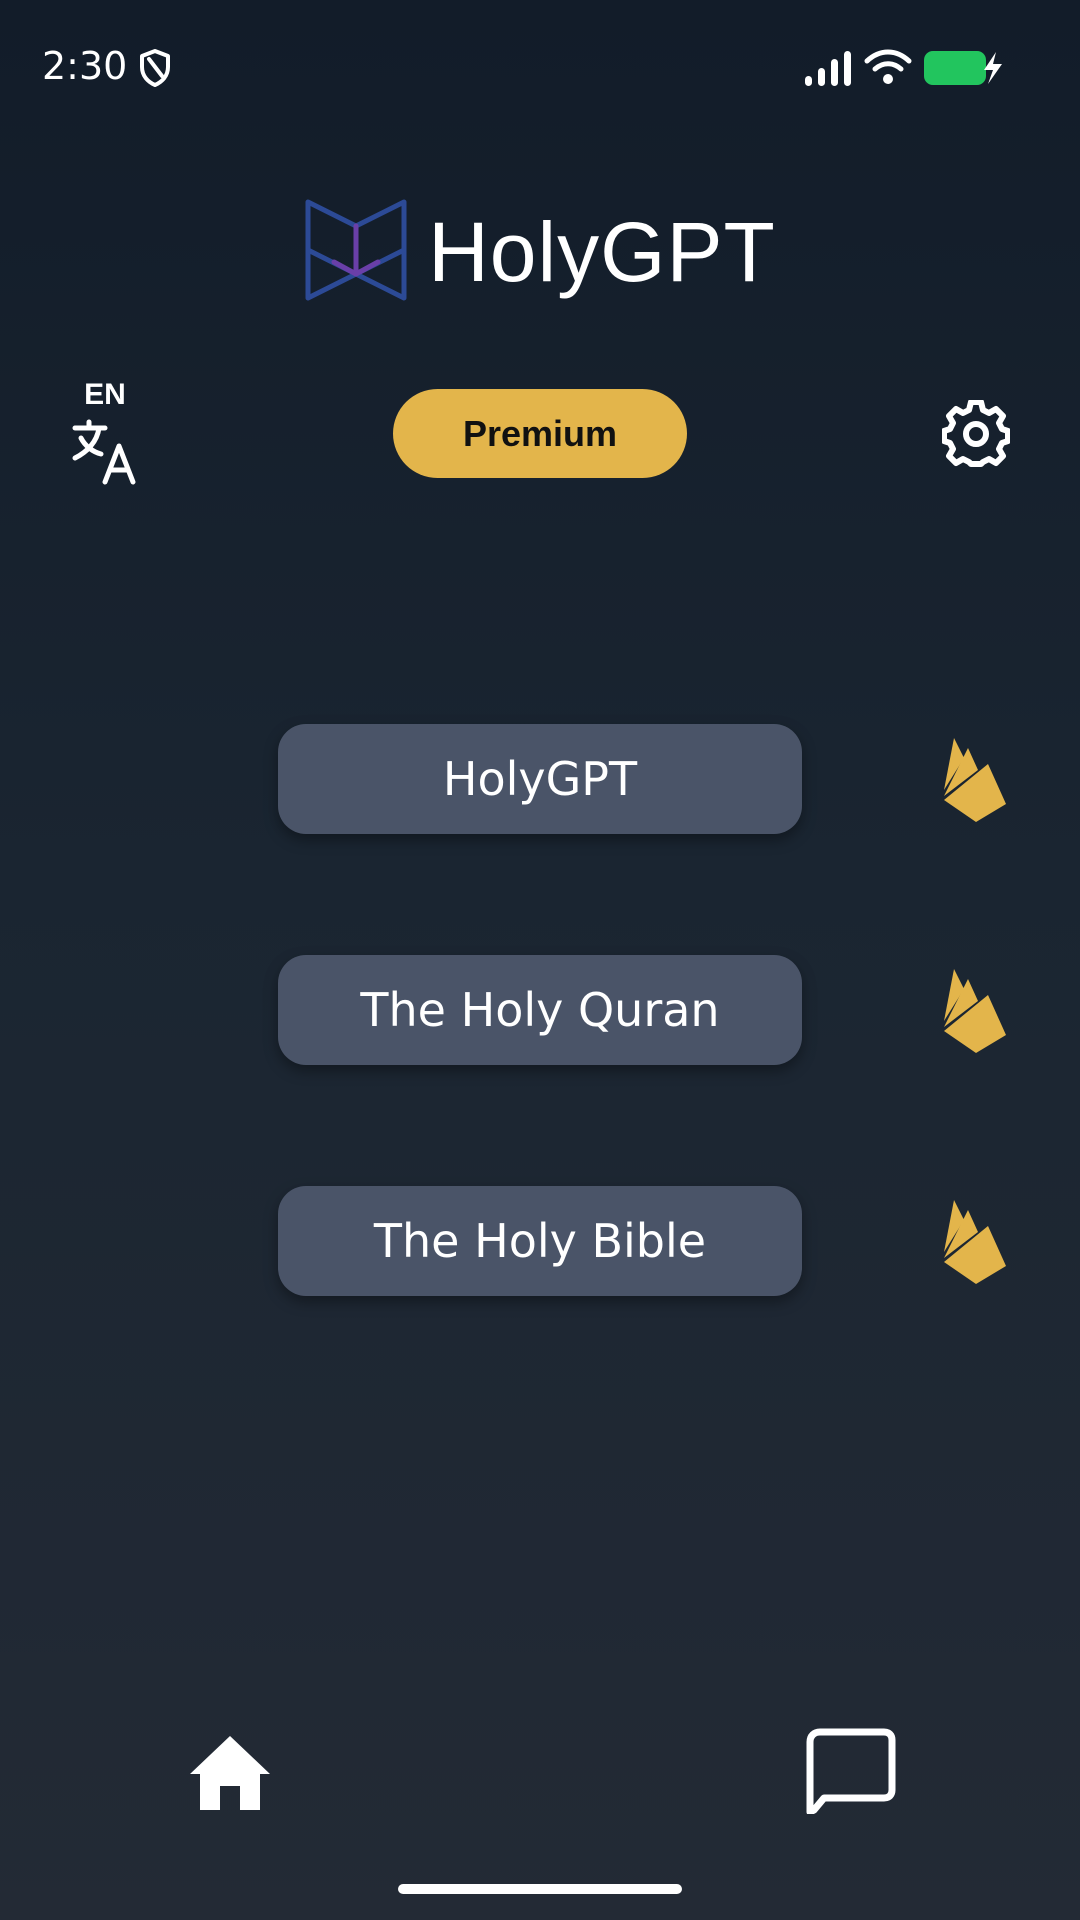  I want to click on battery-charging-icon, so click(963, 68).